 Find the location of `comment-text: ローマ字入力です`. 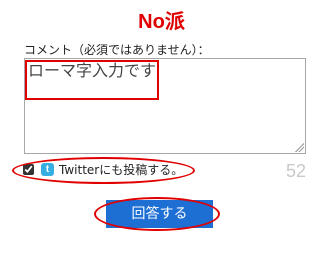

comment-text: ローマ字入力です is located at coordinates (92, 70).